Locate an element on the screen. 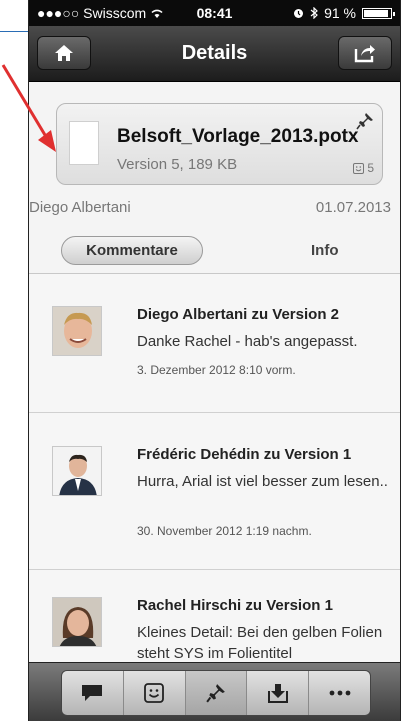 Image resolution: width=418 pixels, height=721 pixels. comment-button is located at coordinates (93, 693).